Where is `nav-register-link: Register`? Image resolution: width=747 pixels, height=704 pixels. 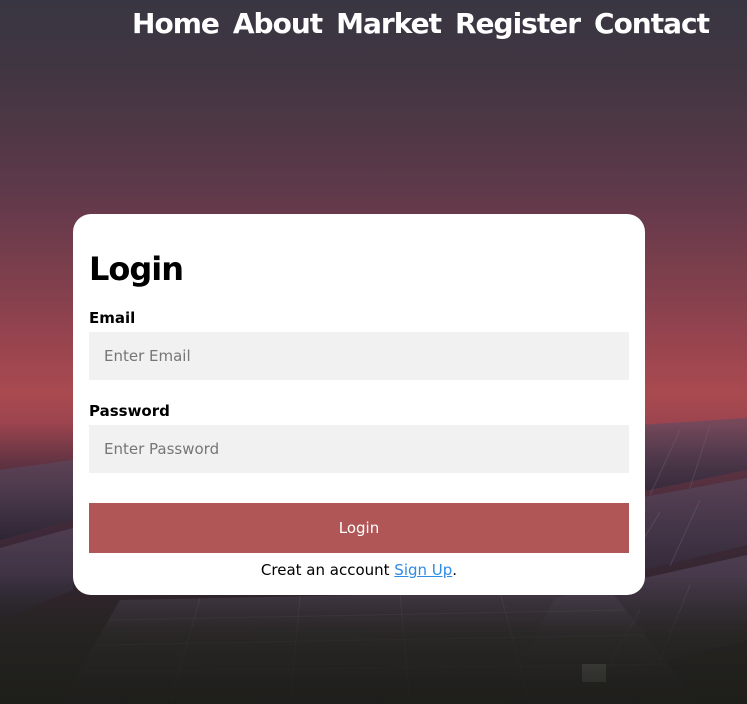
nav-register-link: Register is located at coordinates (518, 24).